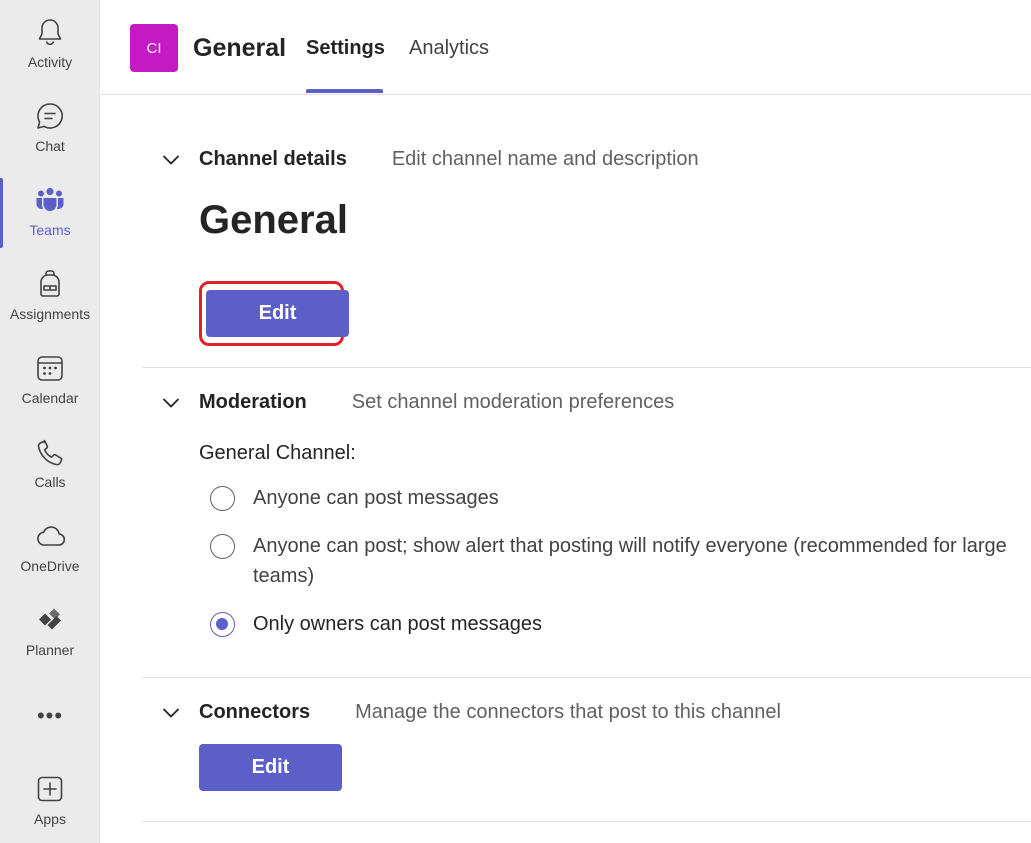  What do you see at coordinates (50, 819) in the screenshot?
I see `rail-label-apps: Apps` at bounding box center [50, 819].